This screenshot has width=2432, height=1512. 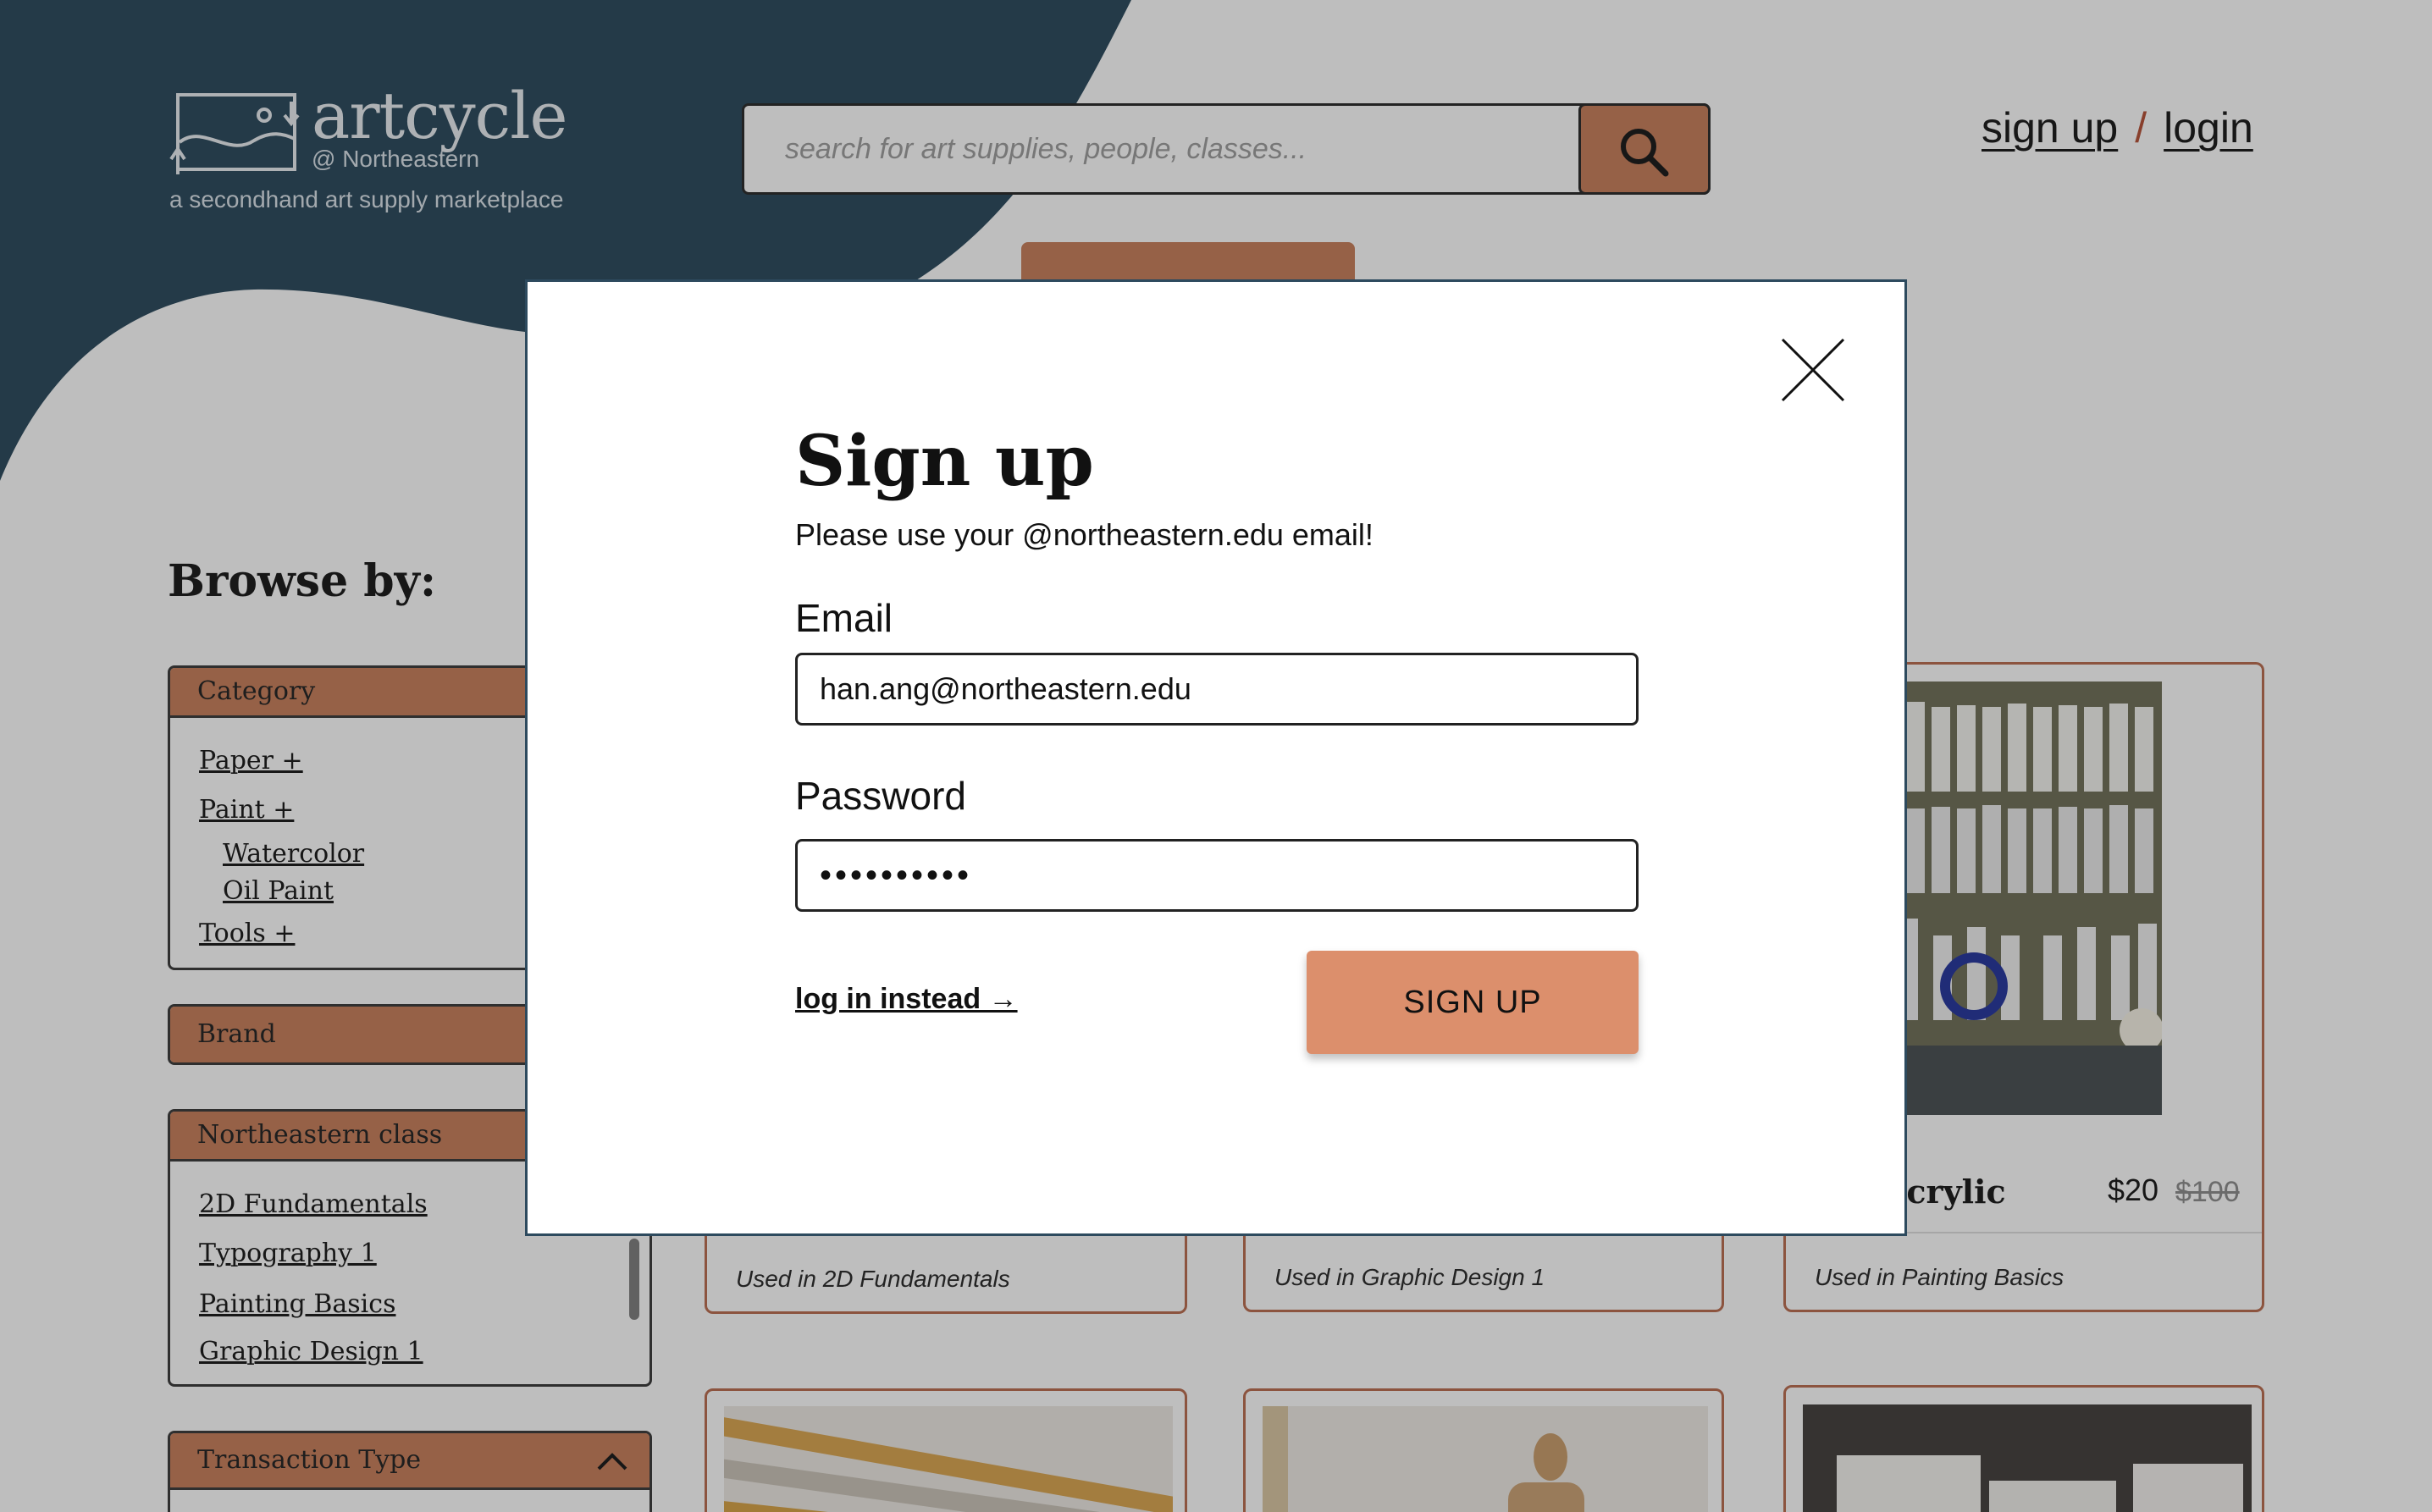 I want to click on close-icon, so click(x=1813, y=370).